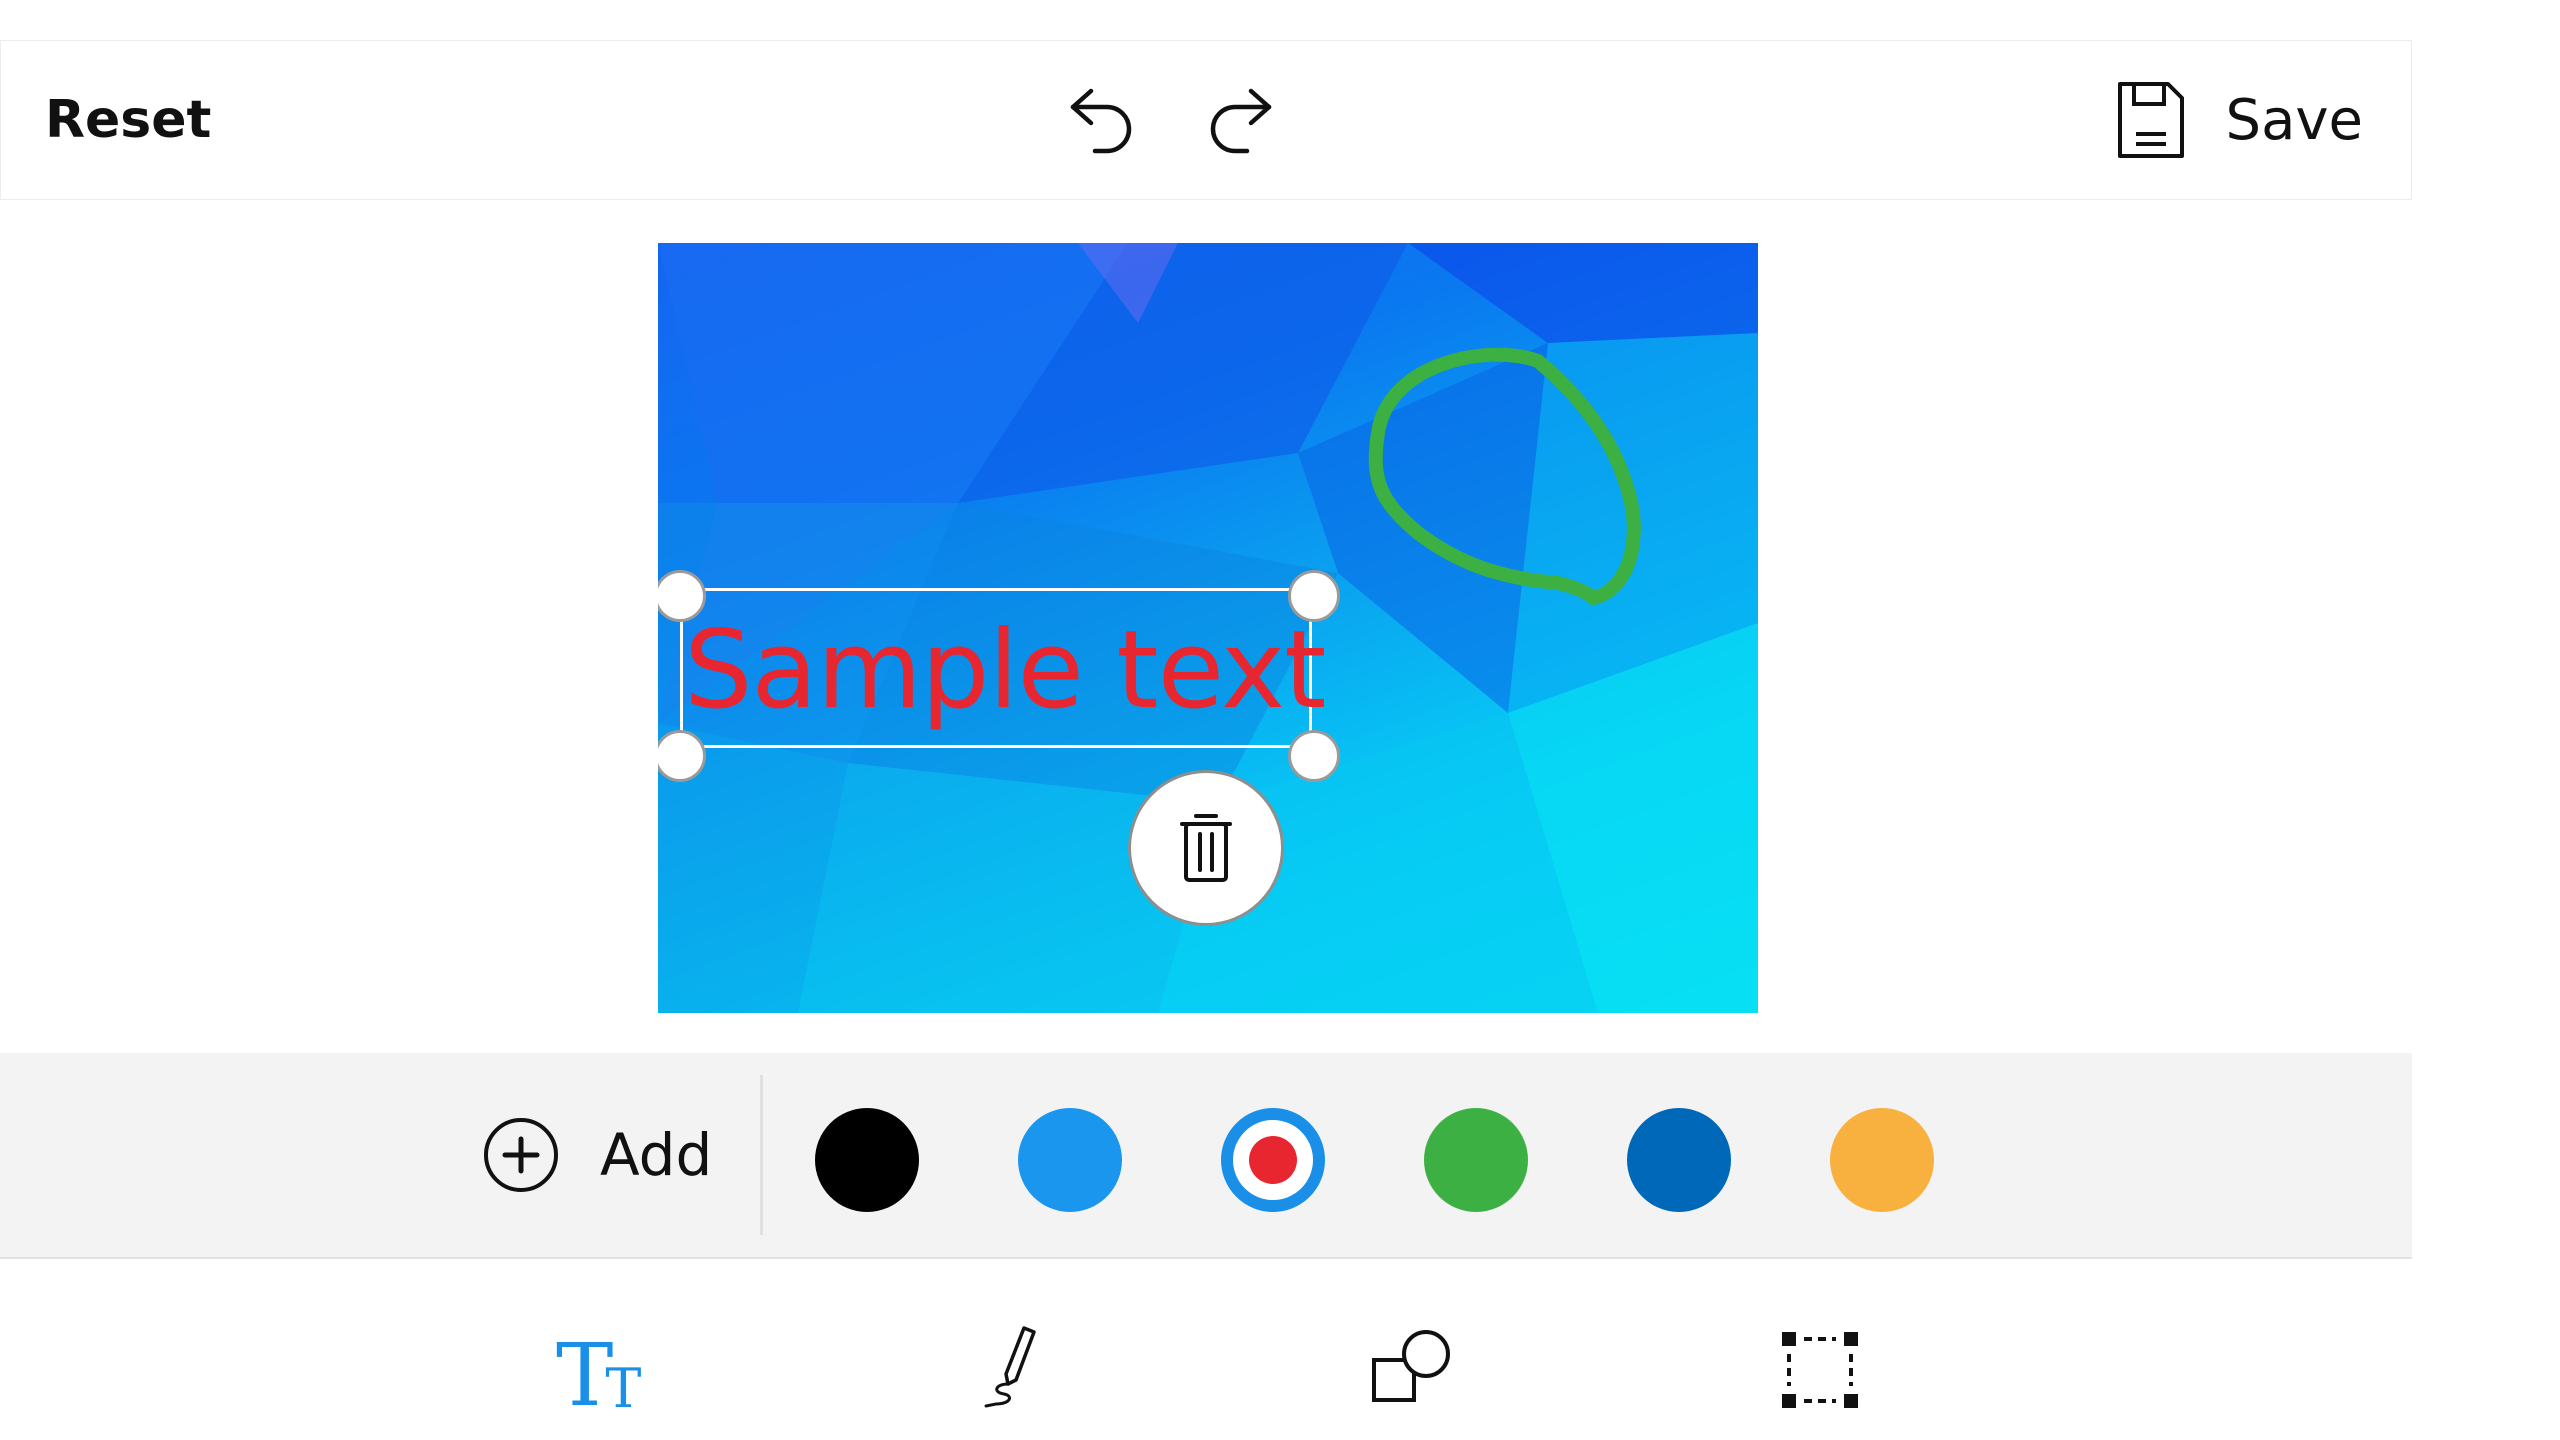  What do you see at coordinates (1882, 1160) in the screenshot?
I see `color-swatch-orange` at bounding box center [1882, 1160].